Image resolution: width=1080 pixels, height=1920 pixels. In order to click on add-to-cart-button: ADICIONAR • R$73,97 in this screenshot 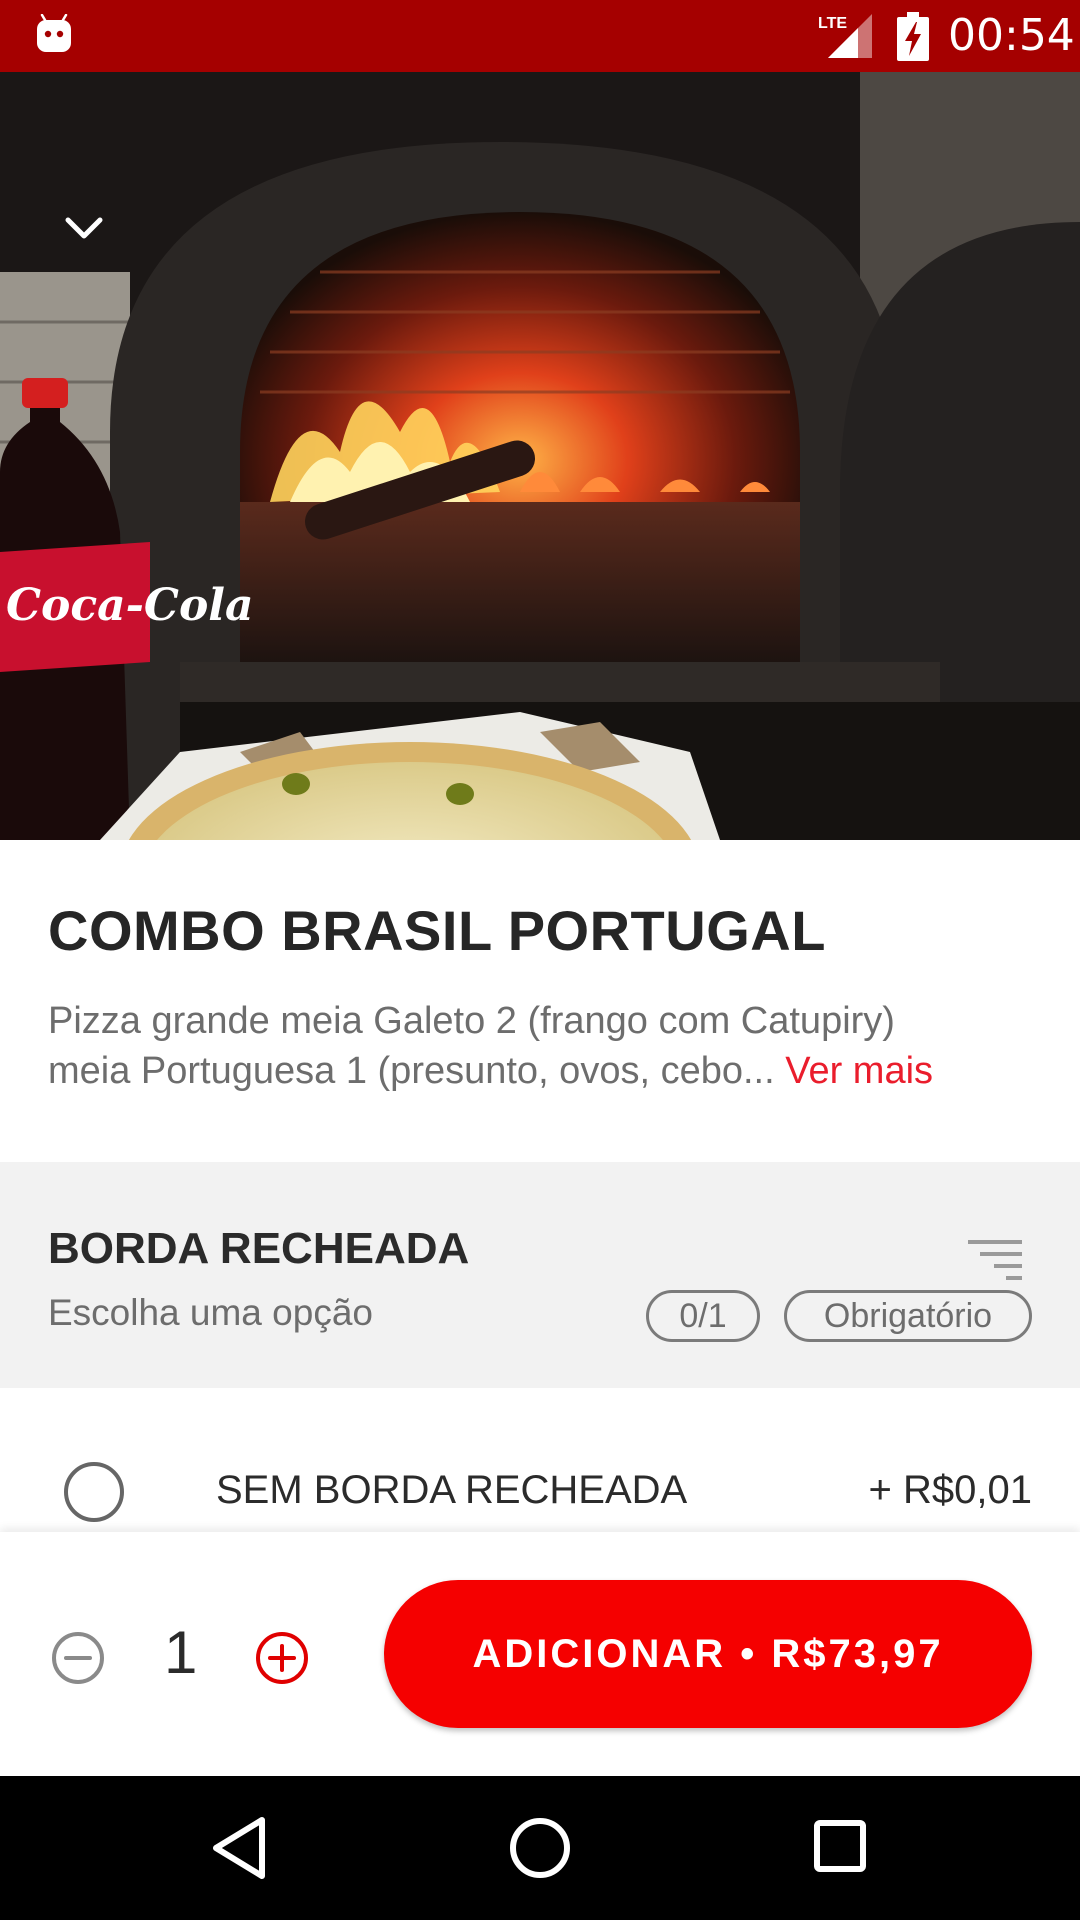, I will do `click(708, 1654)`.